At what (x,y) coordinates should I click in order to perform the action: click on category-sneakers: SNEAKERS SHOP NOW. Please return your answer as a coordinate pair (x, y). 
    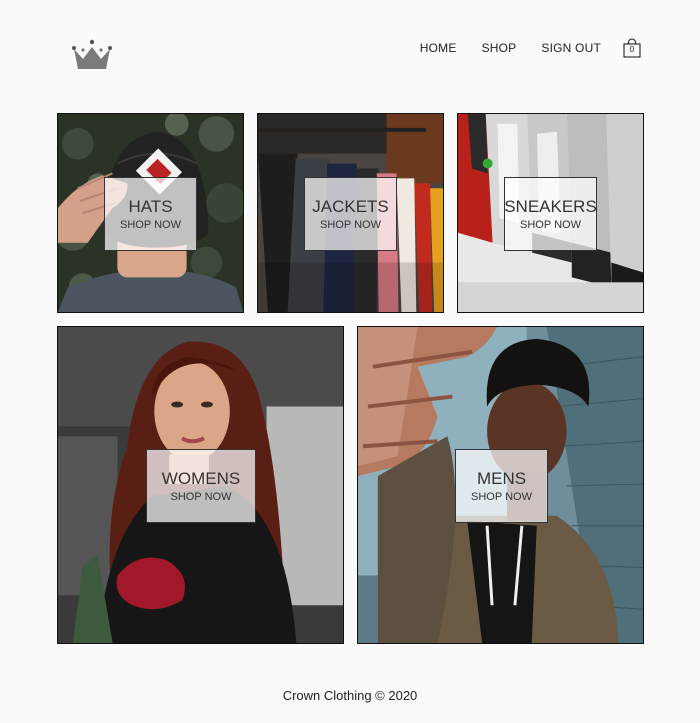
    Looking at the image, I should click on (550, 213).